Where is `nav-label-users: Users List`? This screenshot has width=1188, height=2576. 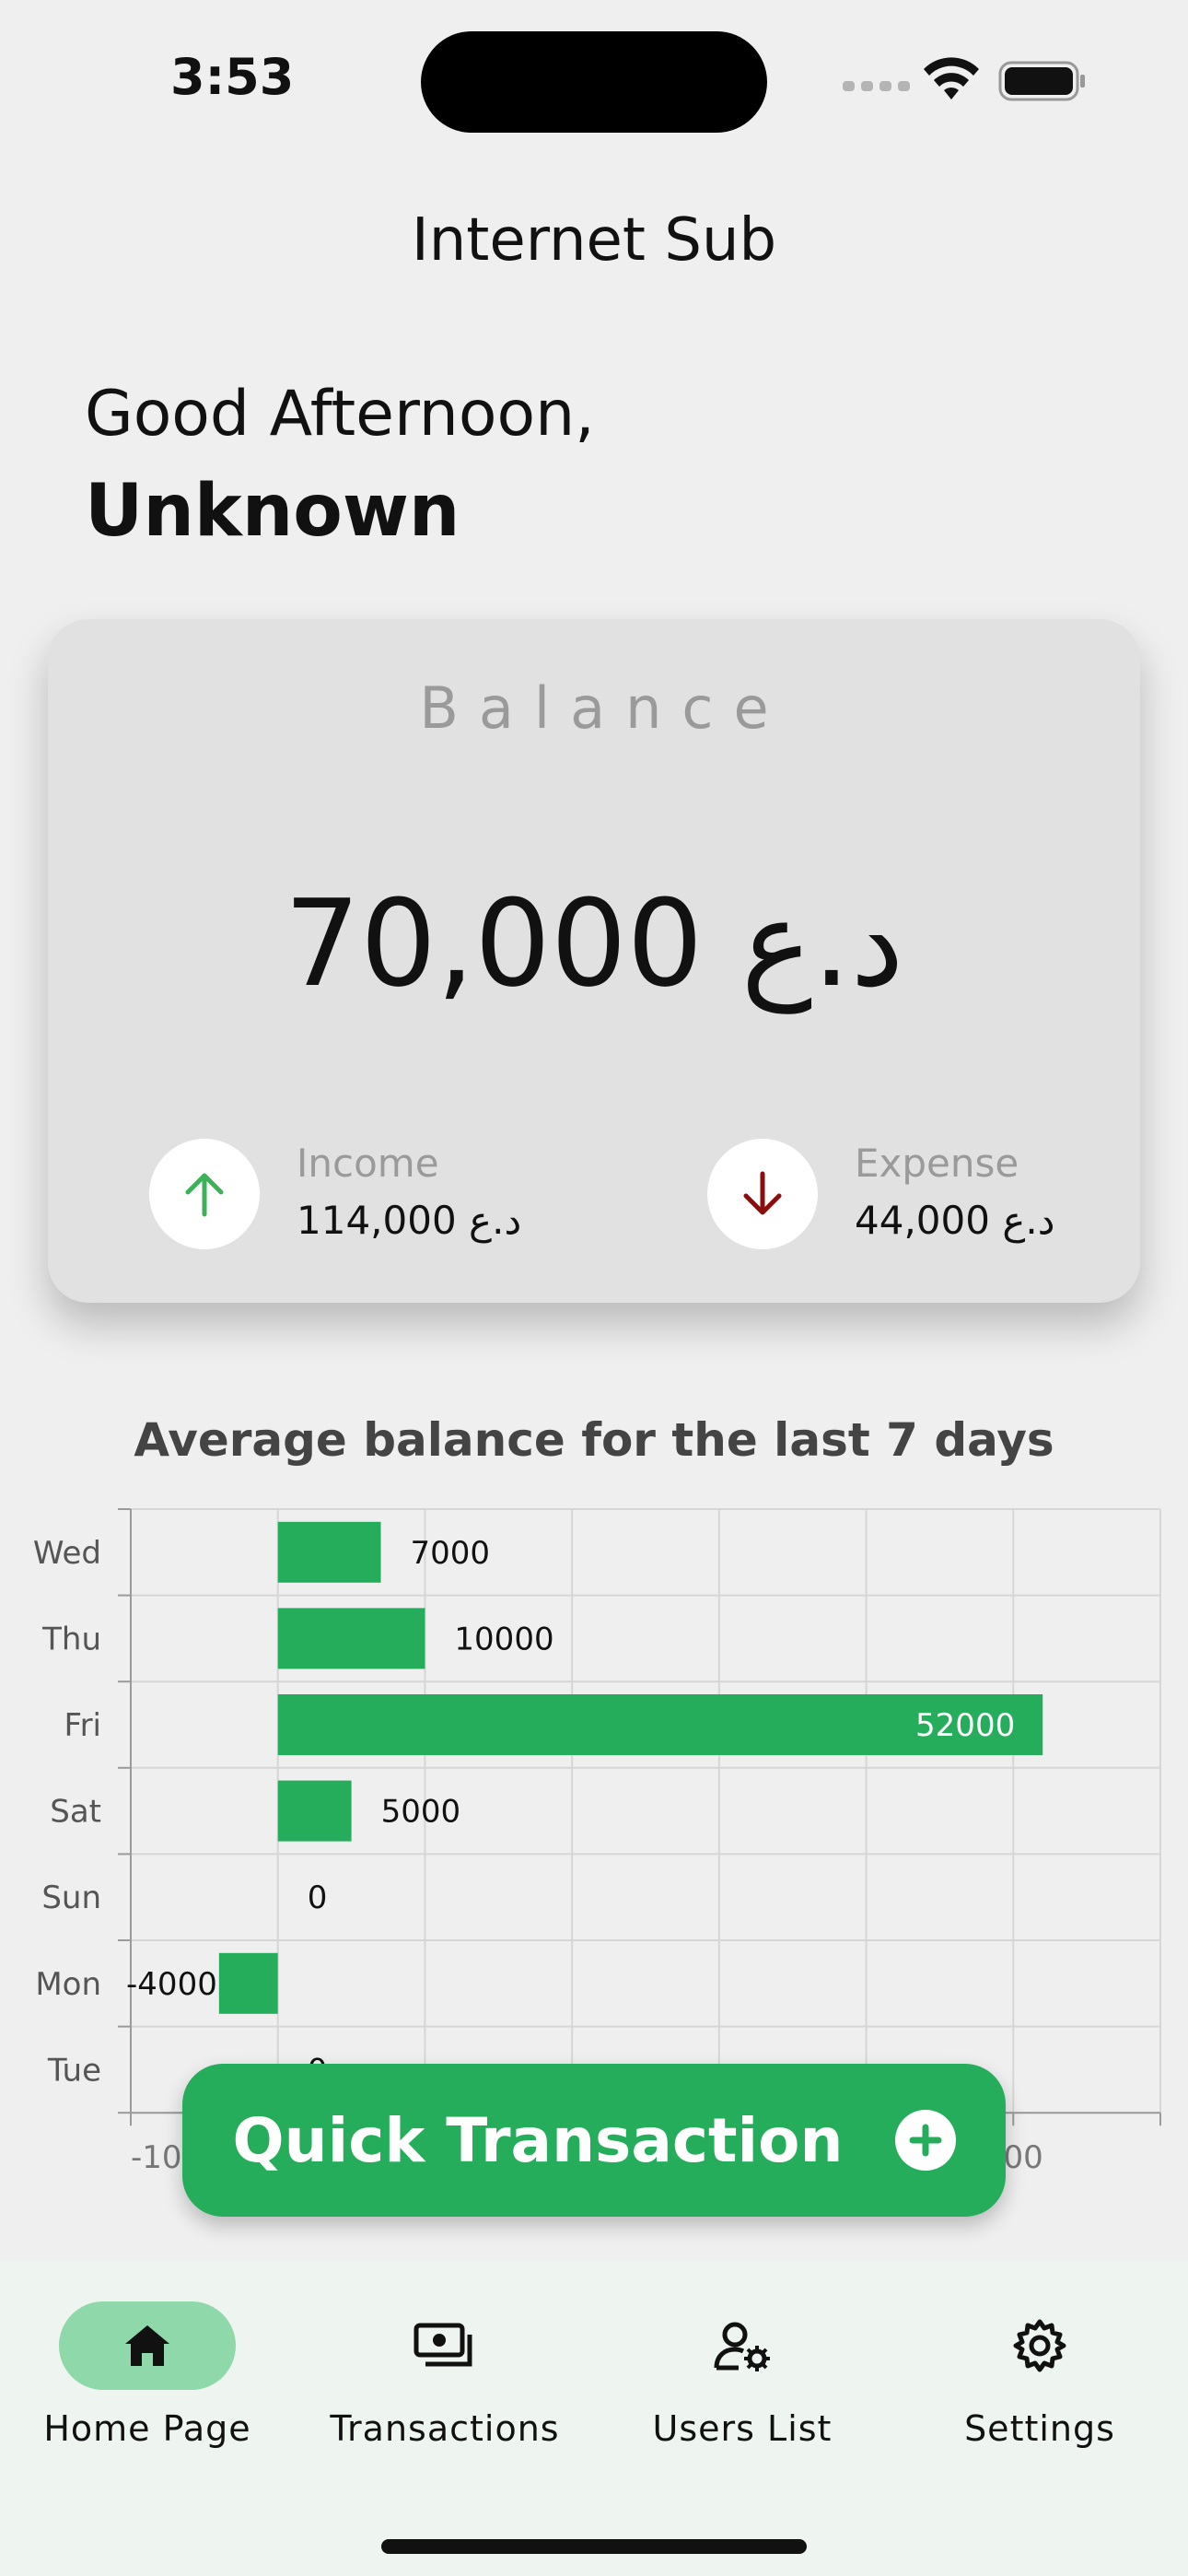
nav-label-users: Users List is located at coordinates (742, 2428).